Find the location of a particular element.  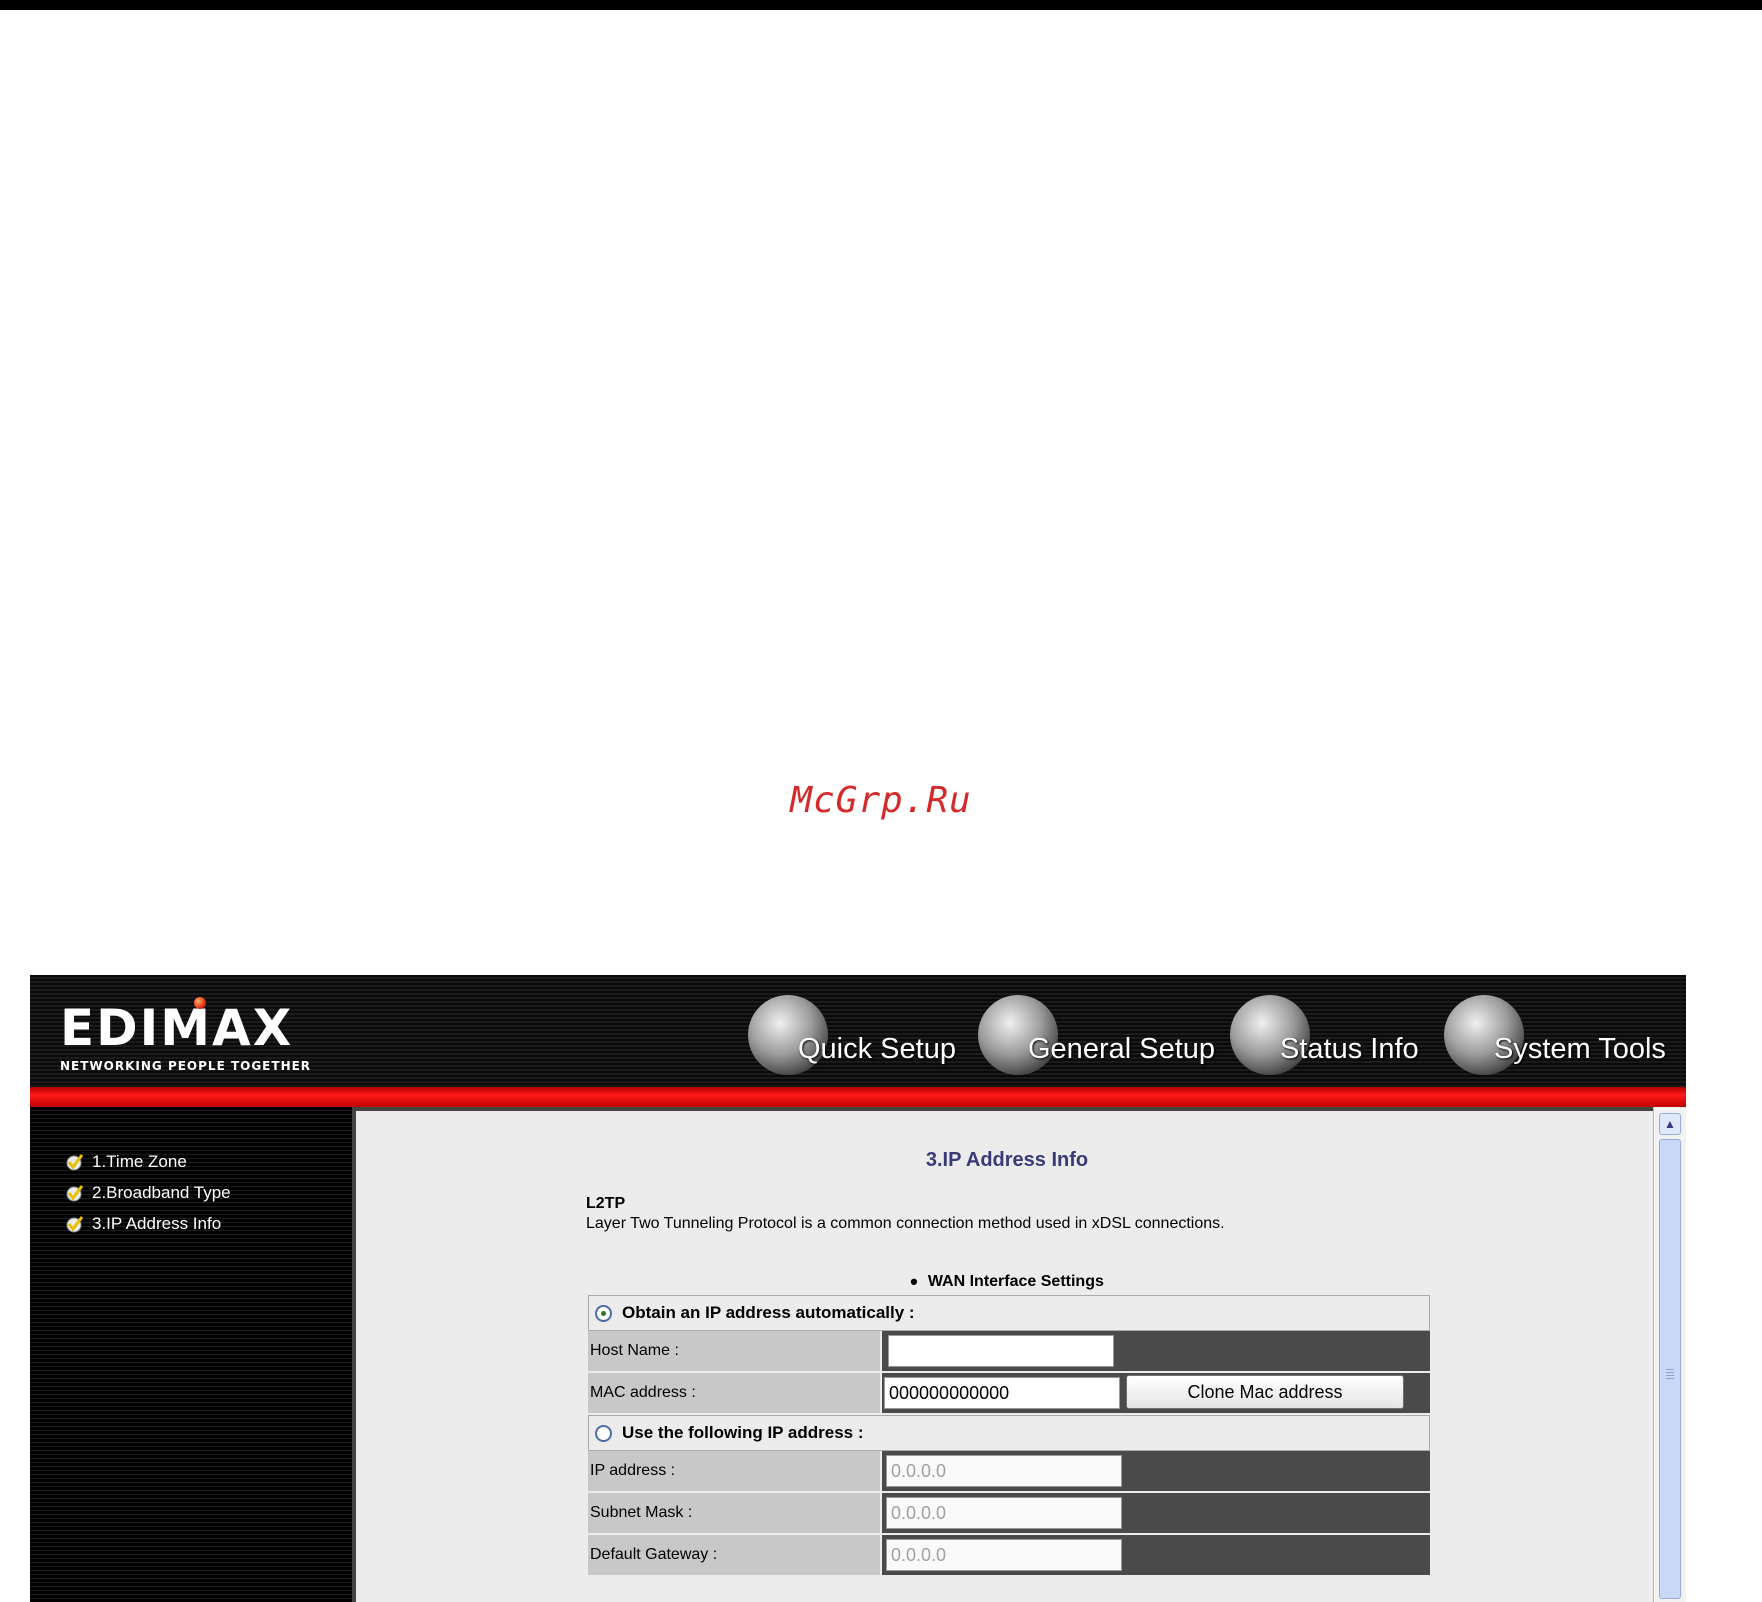

clone-mac-button: Clone Mac address is located at coordinates (1265, 1392).